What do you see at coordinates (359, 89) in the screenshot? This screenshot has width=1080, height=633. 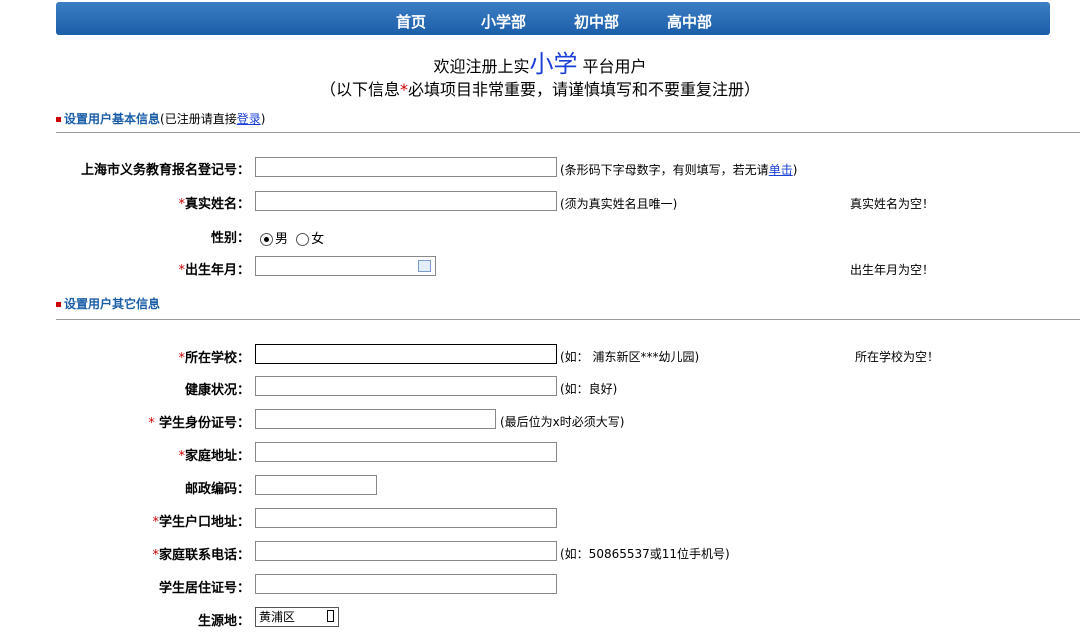 I see `notice-prefix: （以下信息` at bounding box center [359, 89].